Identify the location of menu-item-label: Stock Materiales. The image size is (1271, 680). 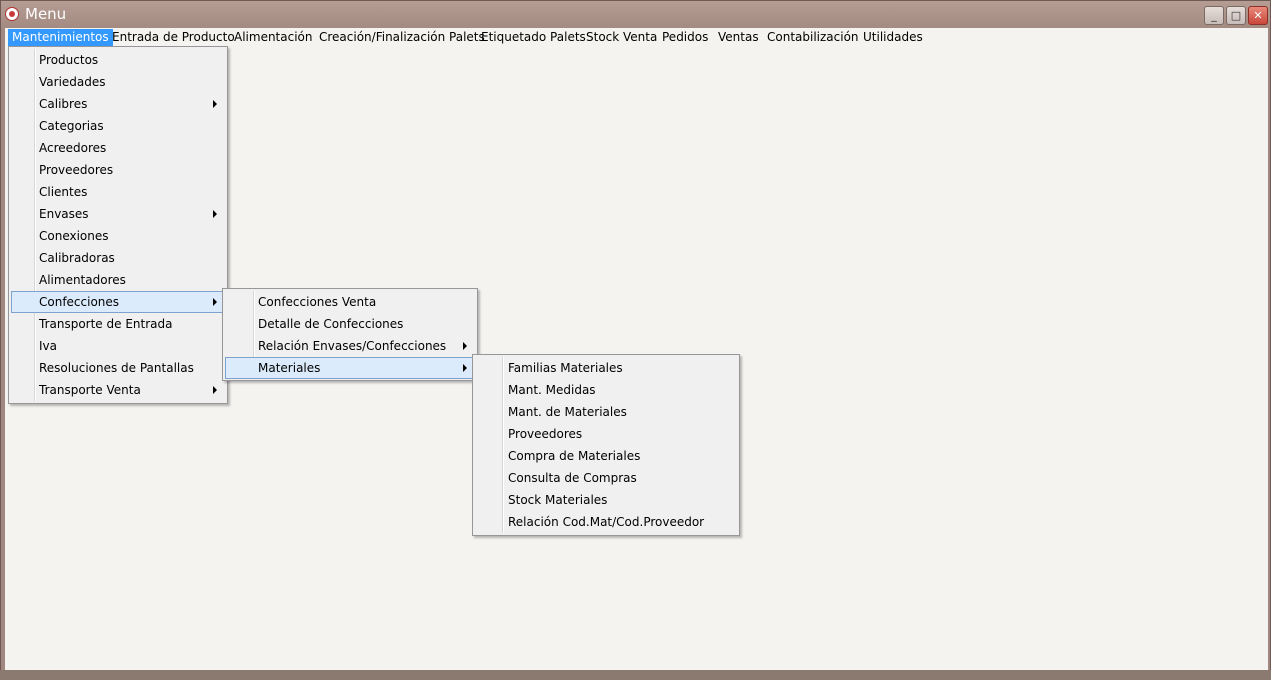
(558, 500).